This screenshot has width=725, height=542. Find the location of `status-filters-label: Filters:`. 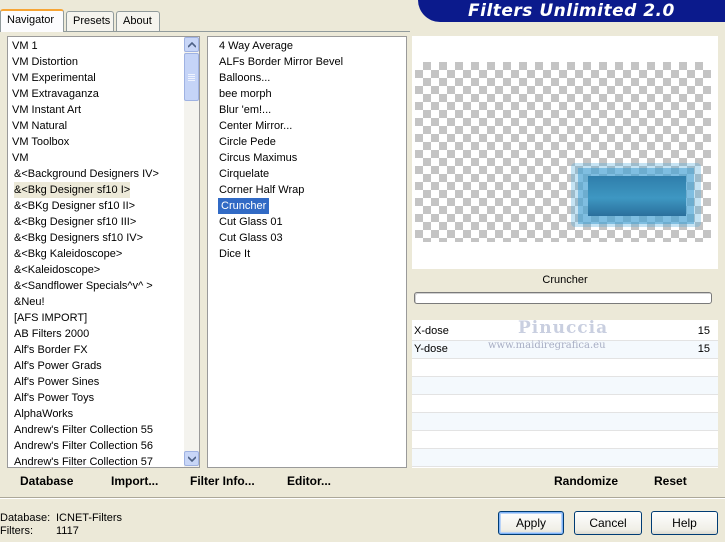

status-filters-label: Filters: is located at coordinates (16, 531).